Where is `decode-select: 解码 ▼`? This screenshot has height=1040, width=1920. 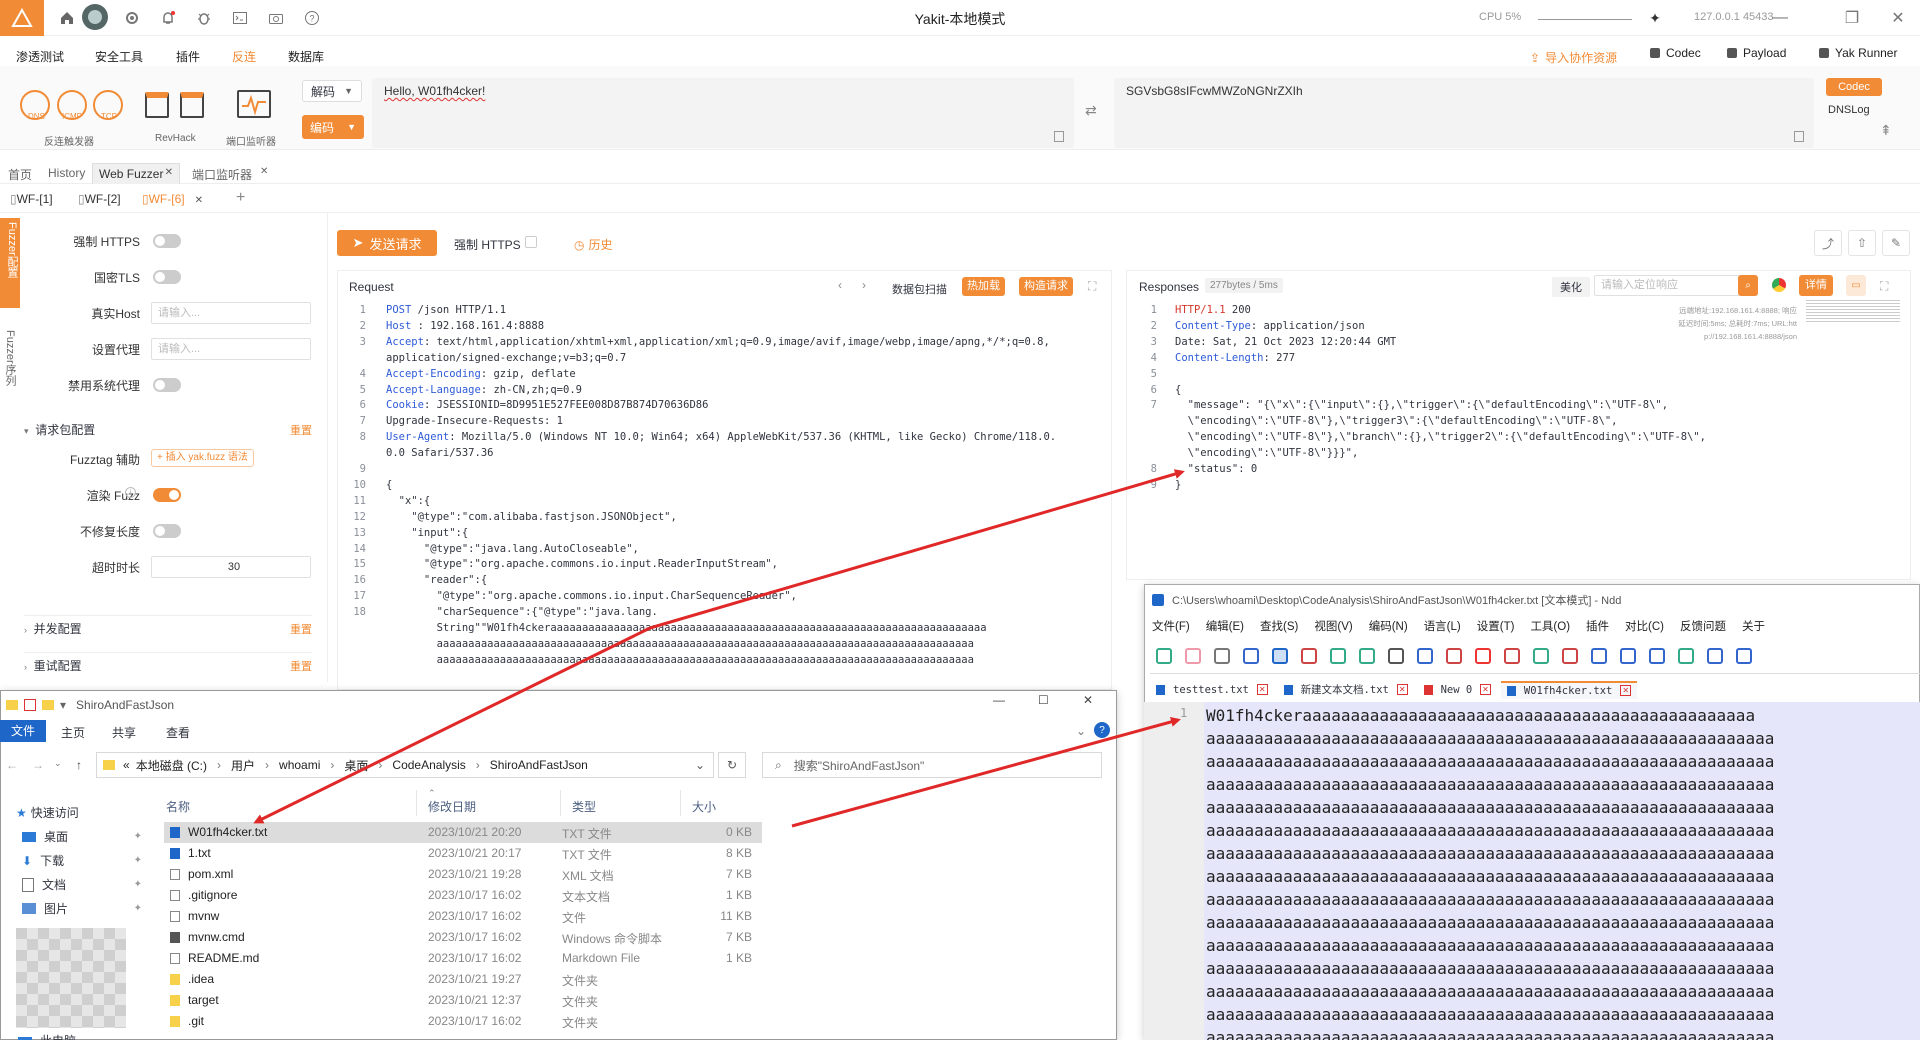
decode-select: 解码 ▼ is located at coordinates (332, 91).